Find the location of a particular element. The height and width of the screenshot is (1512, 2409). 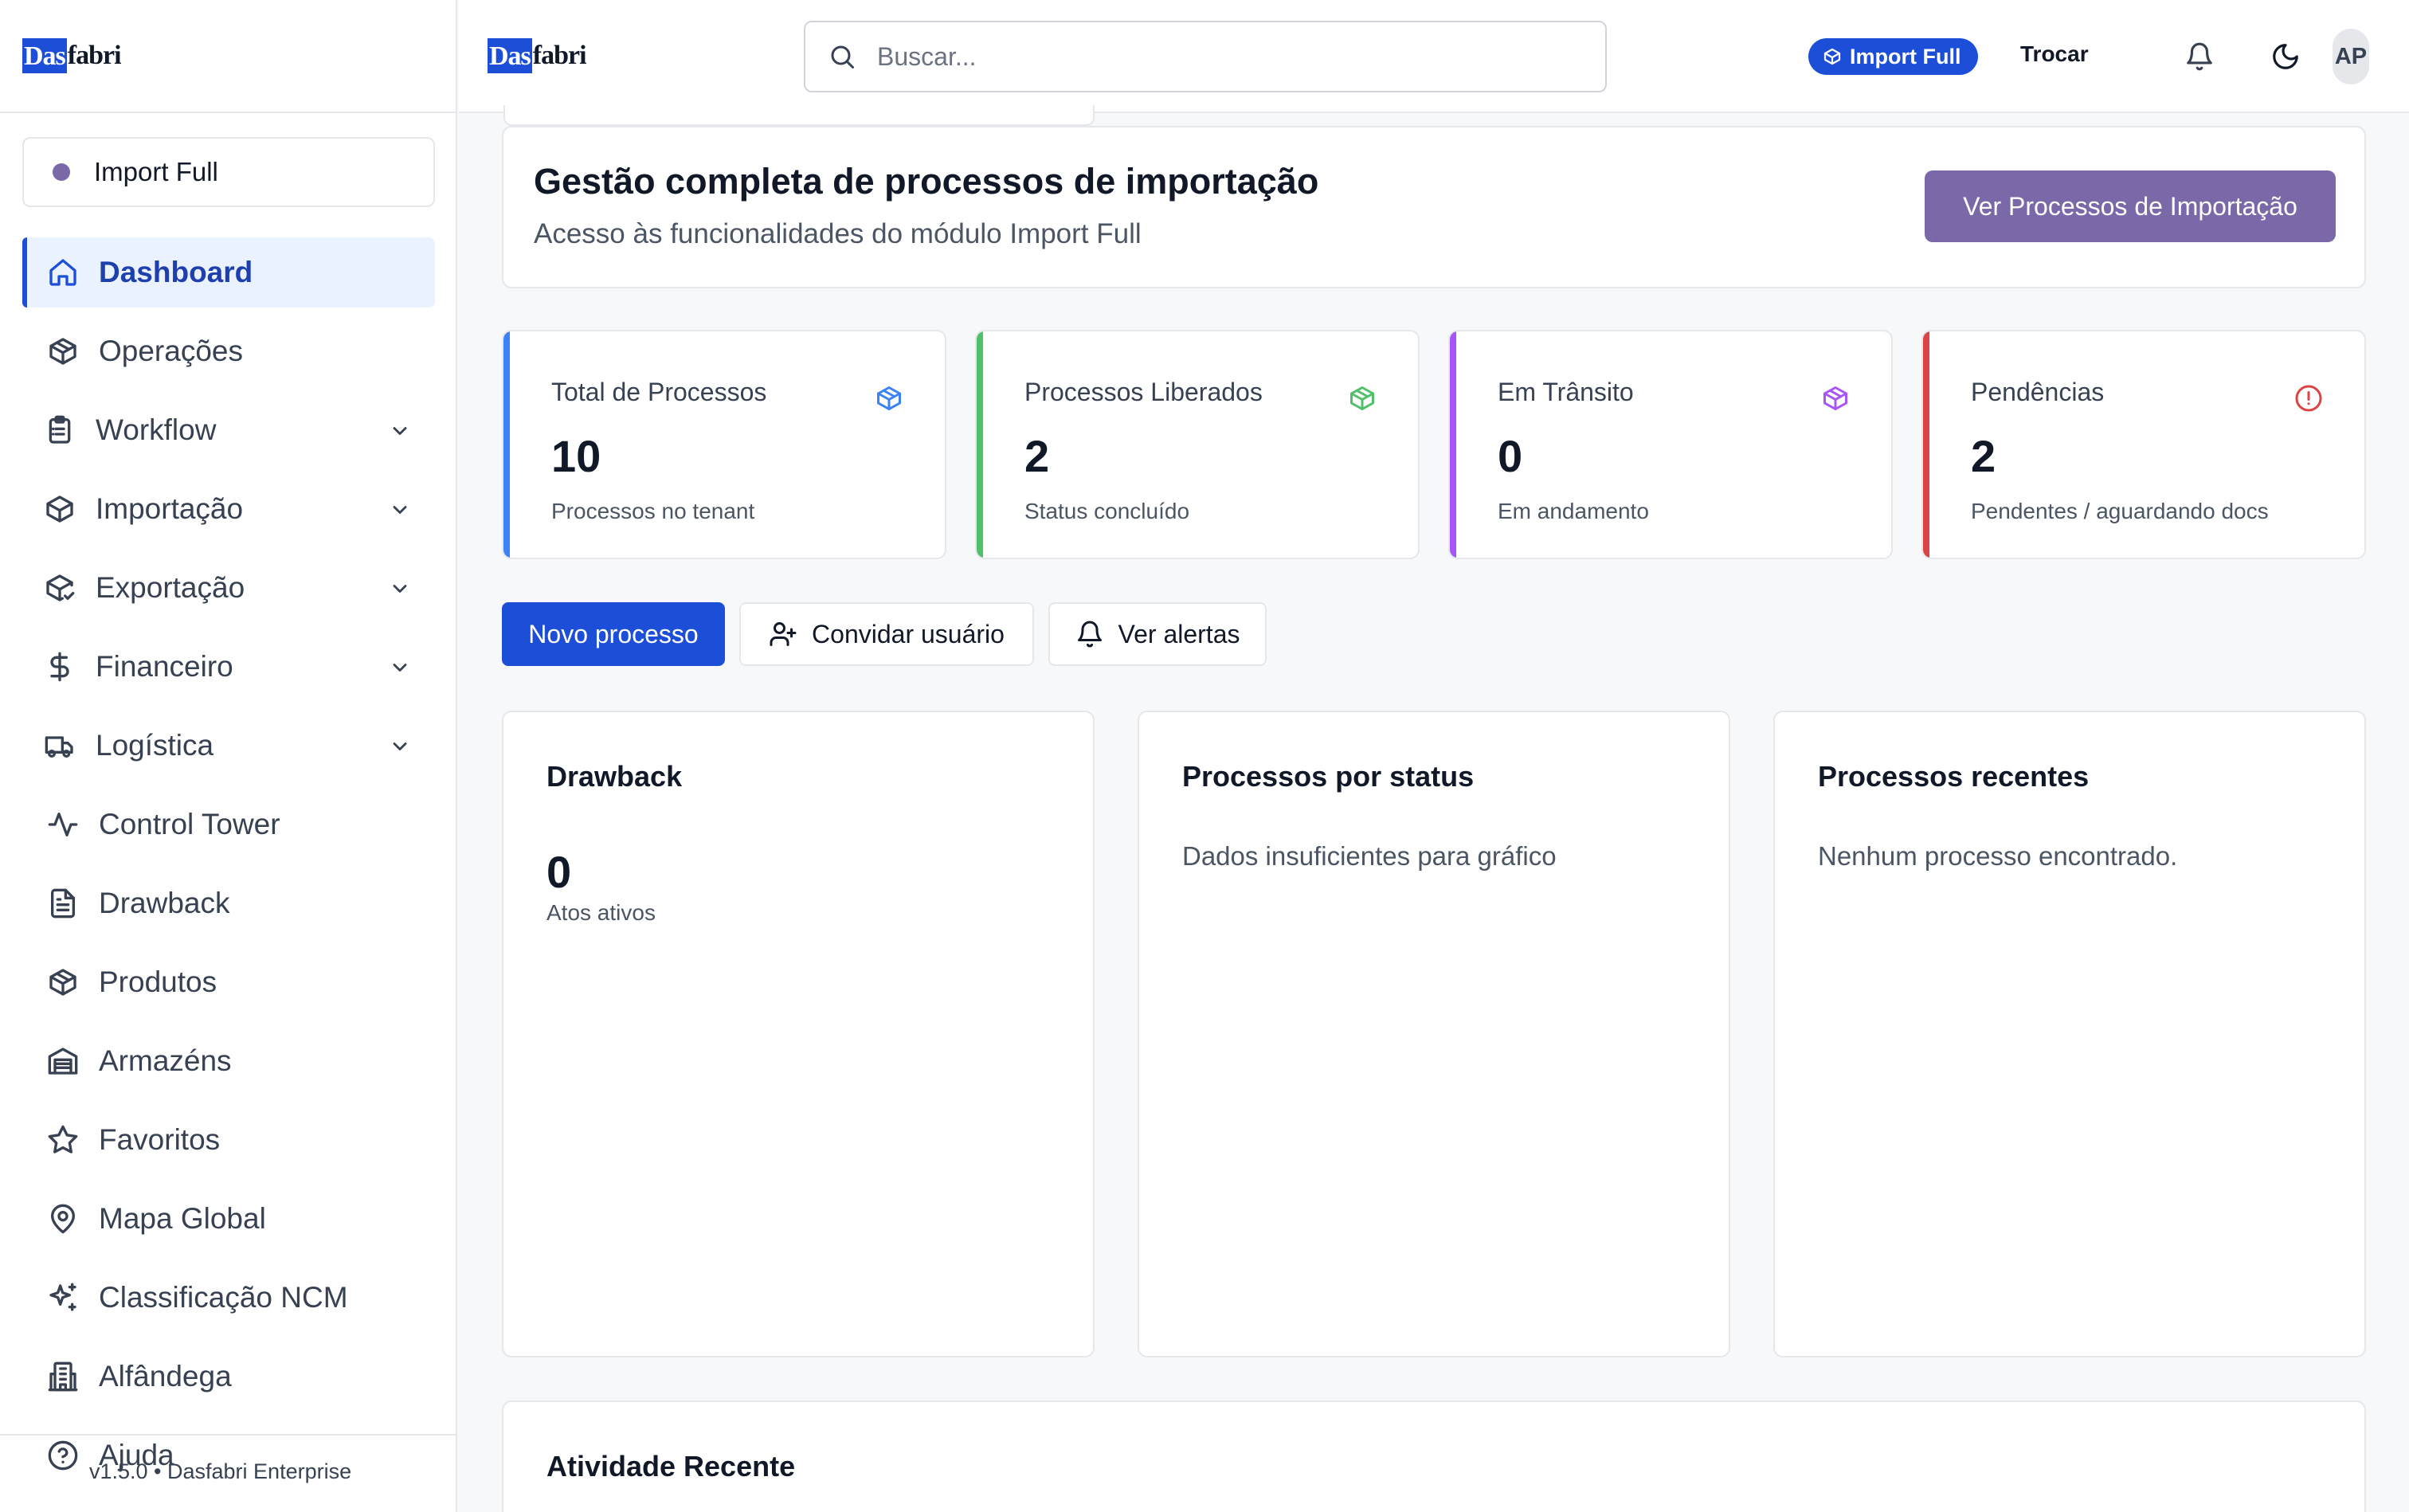

sidebar-item-label: Exportação is located at coordinates (170, 587).